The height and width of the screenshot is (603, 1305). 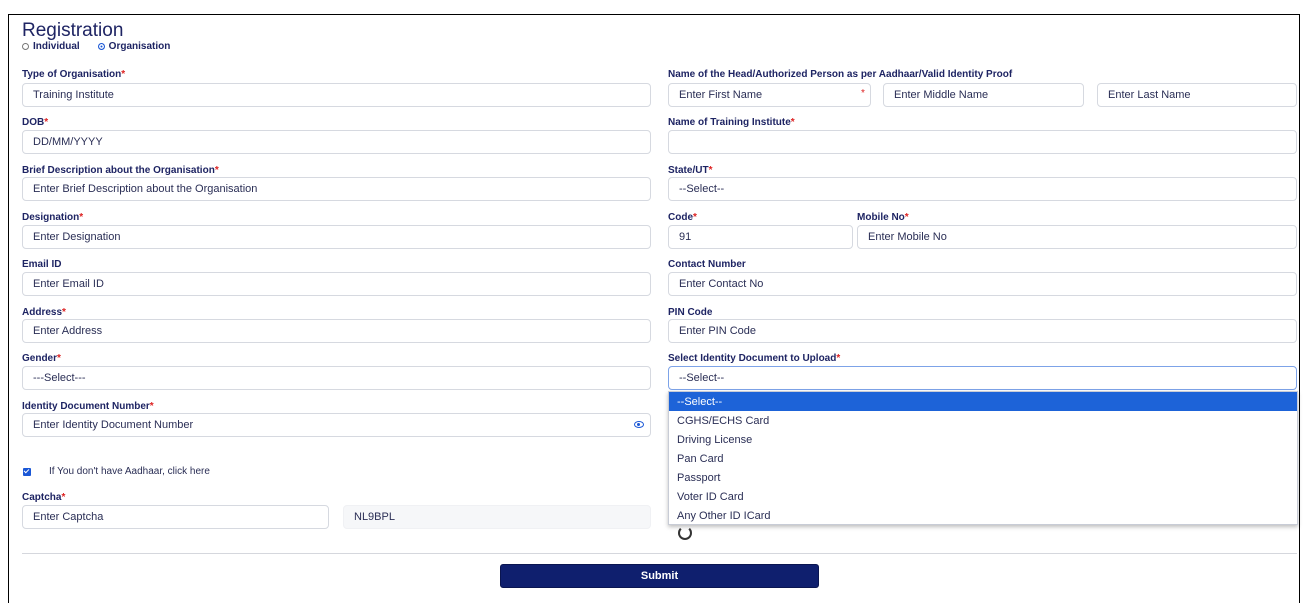 I want to click on designation-input: Enter Designation, so click(x=336, y=237).